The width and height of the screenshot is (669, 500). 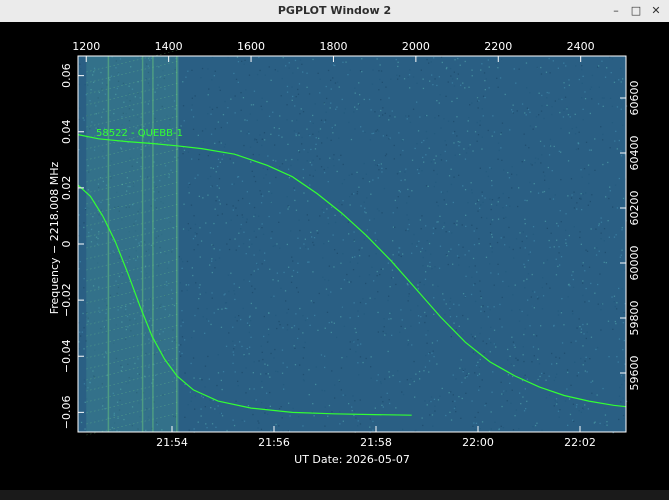 What do you see at coordinates (581, 46) in the screenshot?
I see `top-tick-label: 2400` at bounding box center [581, 46].